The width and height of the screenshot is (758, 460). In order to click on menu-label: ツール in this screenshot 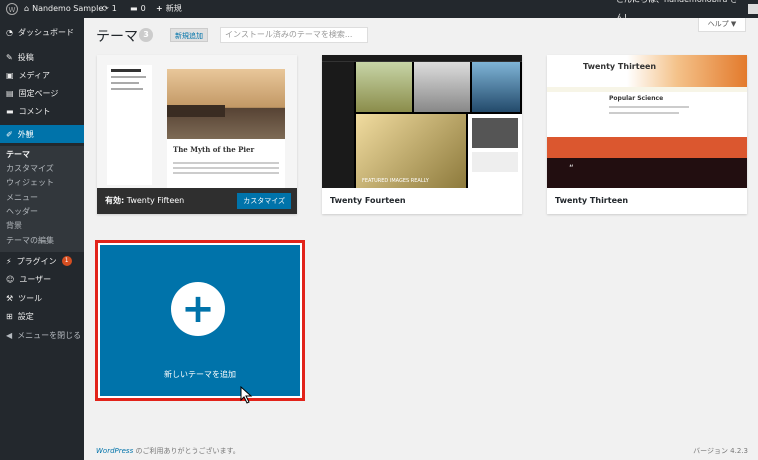, I will do `click(30, 298)`.